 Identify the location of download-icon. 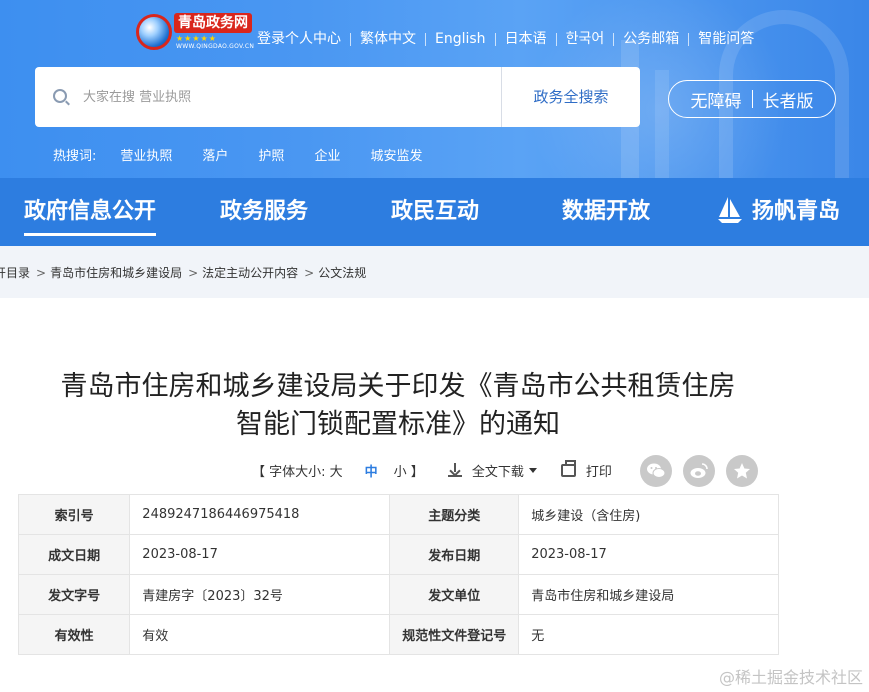
(454, 470).